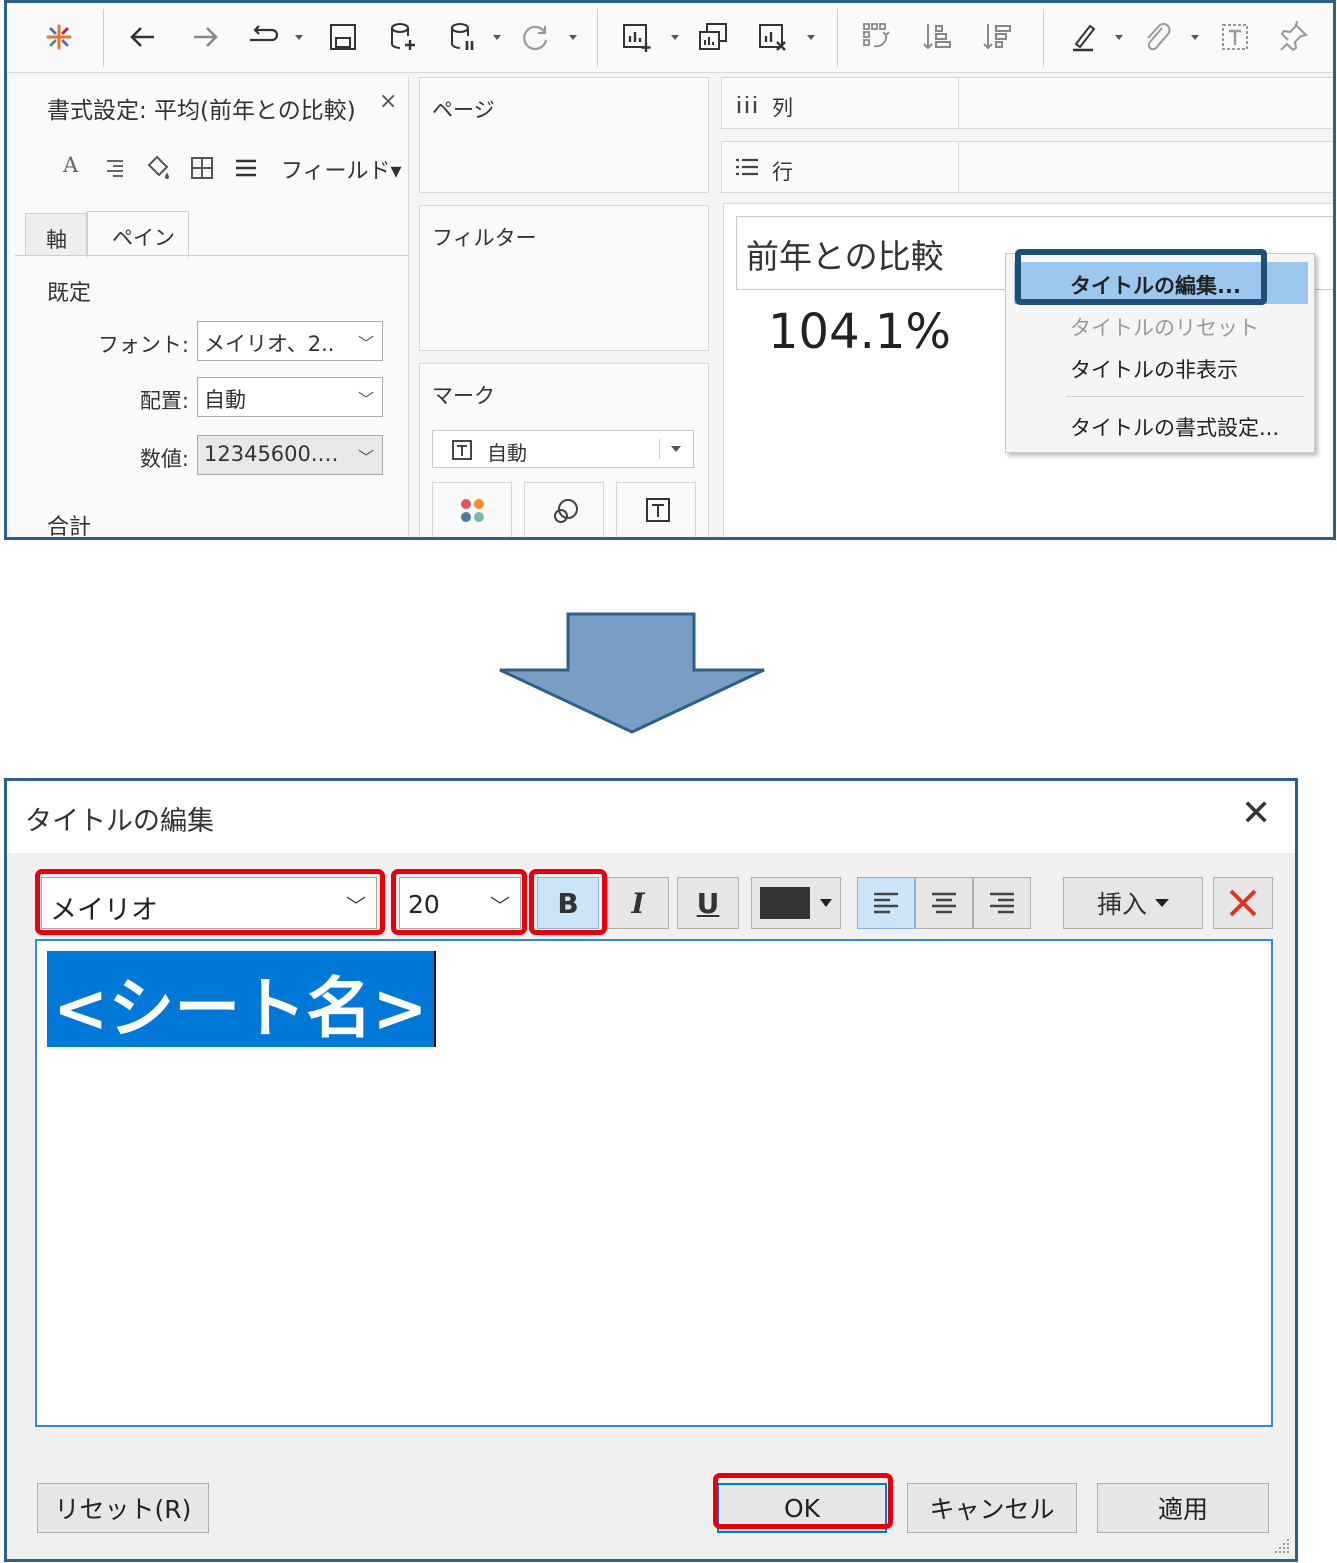 Image resolution: width=1337 pixels, height=1563 pixels. What do you see at coordinates (782, 172) in the screenshot?
I see `rows-shelf-label: 行` at bounding box center [782, 172].